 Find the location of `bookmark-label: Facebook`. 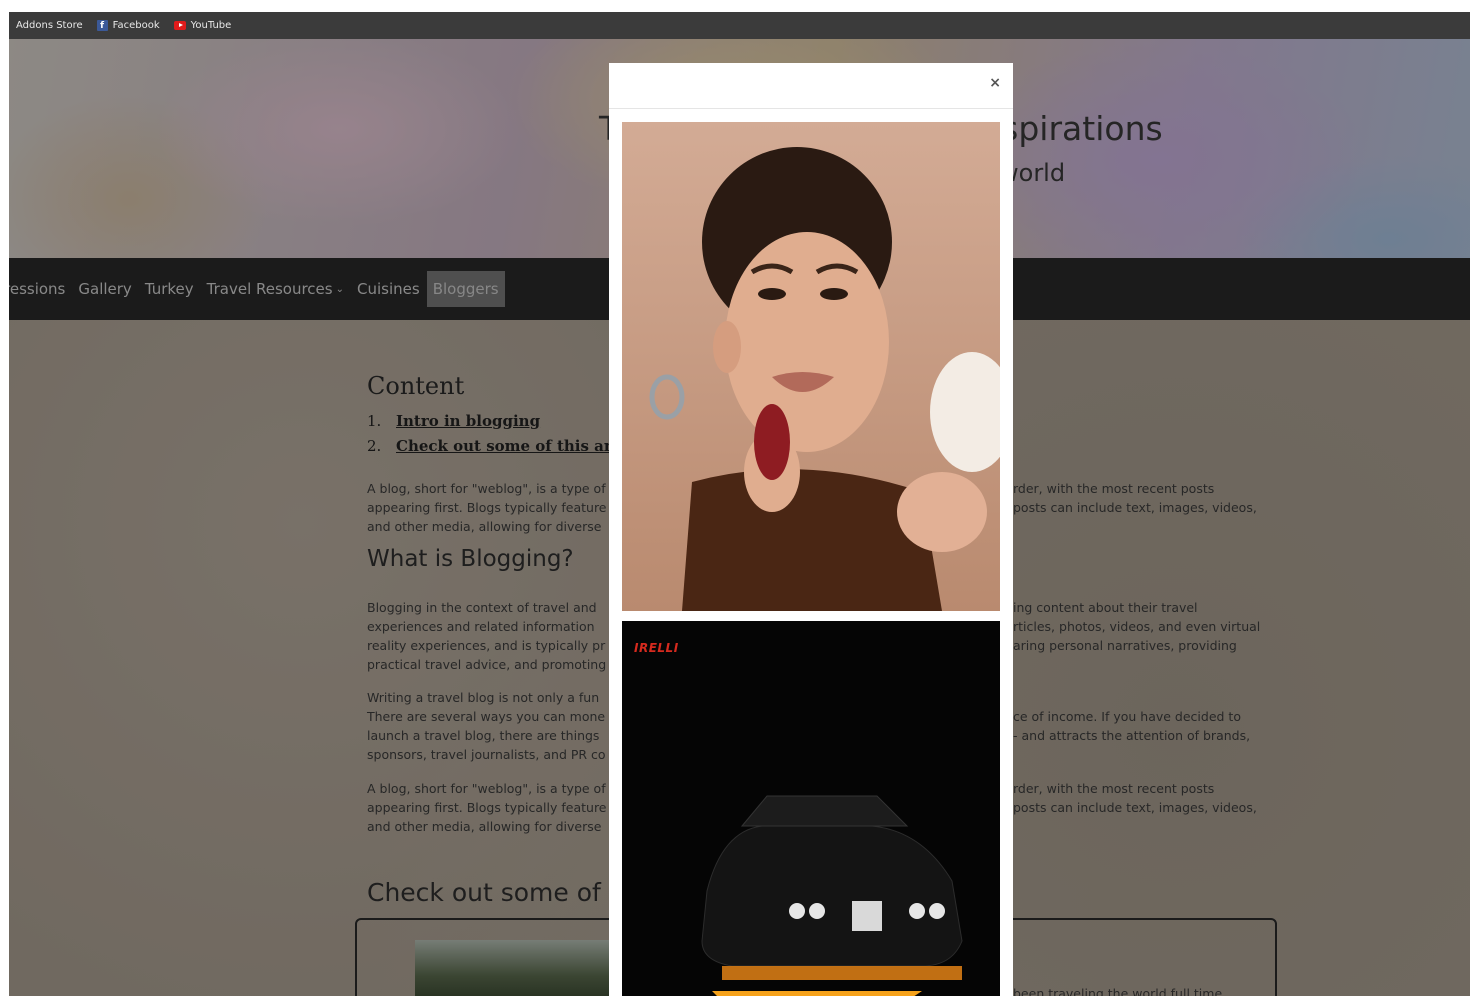

bookmark-label: Facebook is located at coordinates (136, 25).